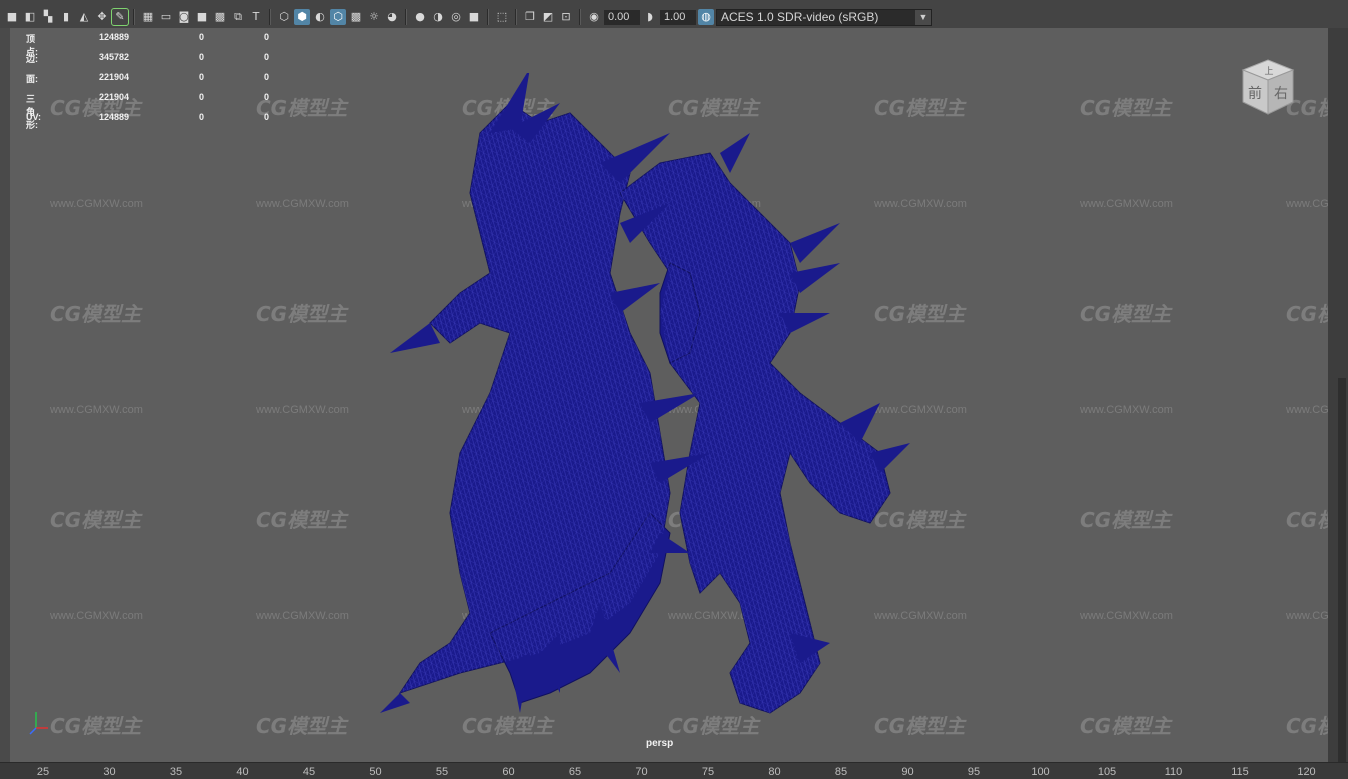  Describe the element at coordinates (166, 17) in the screenshot. I see `film-gate-icon: ▭` at that location.